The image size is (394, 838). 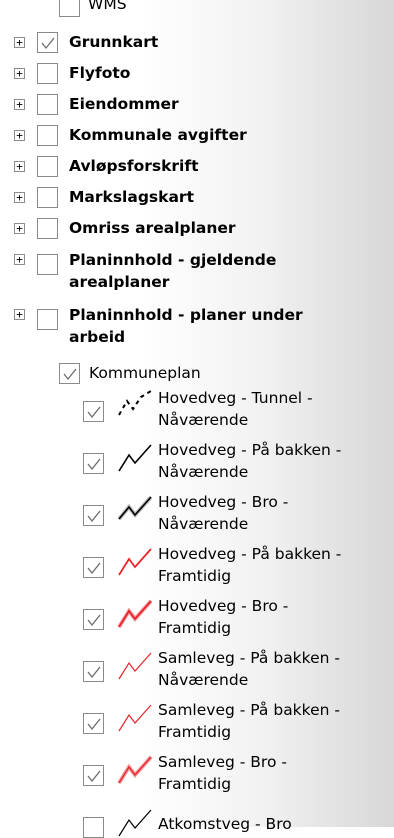 I want to click on checkbox-kommuneplan, so click(x=69, y=373).